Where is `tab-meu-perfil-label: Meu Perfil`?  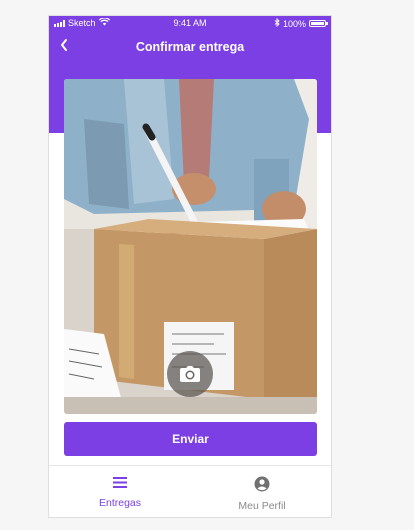
tab-meu-perfil-label: Meu Perfil is located at coordinates (262, 506).